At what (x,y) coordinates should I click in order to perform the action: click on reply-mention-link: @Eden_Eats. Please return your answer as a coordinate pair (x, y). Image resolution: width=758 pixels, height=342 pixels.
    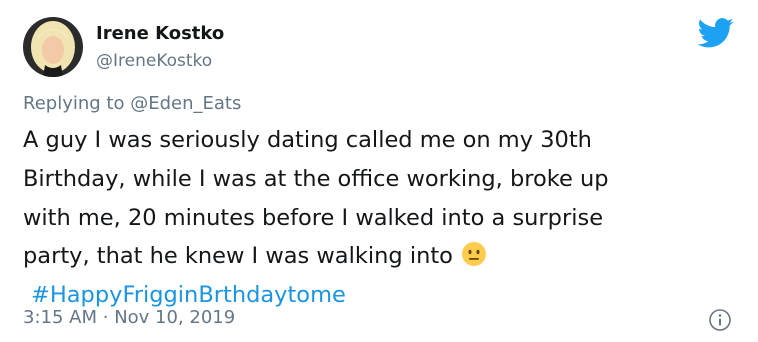
    Looking at the image, I should click on (185, 103).